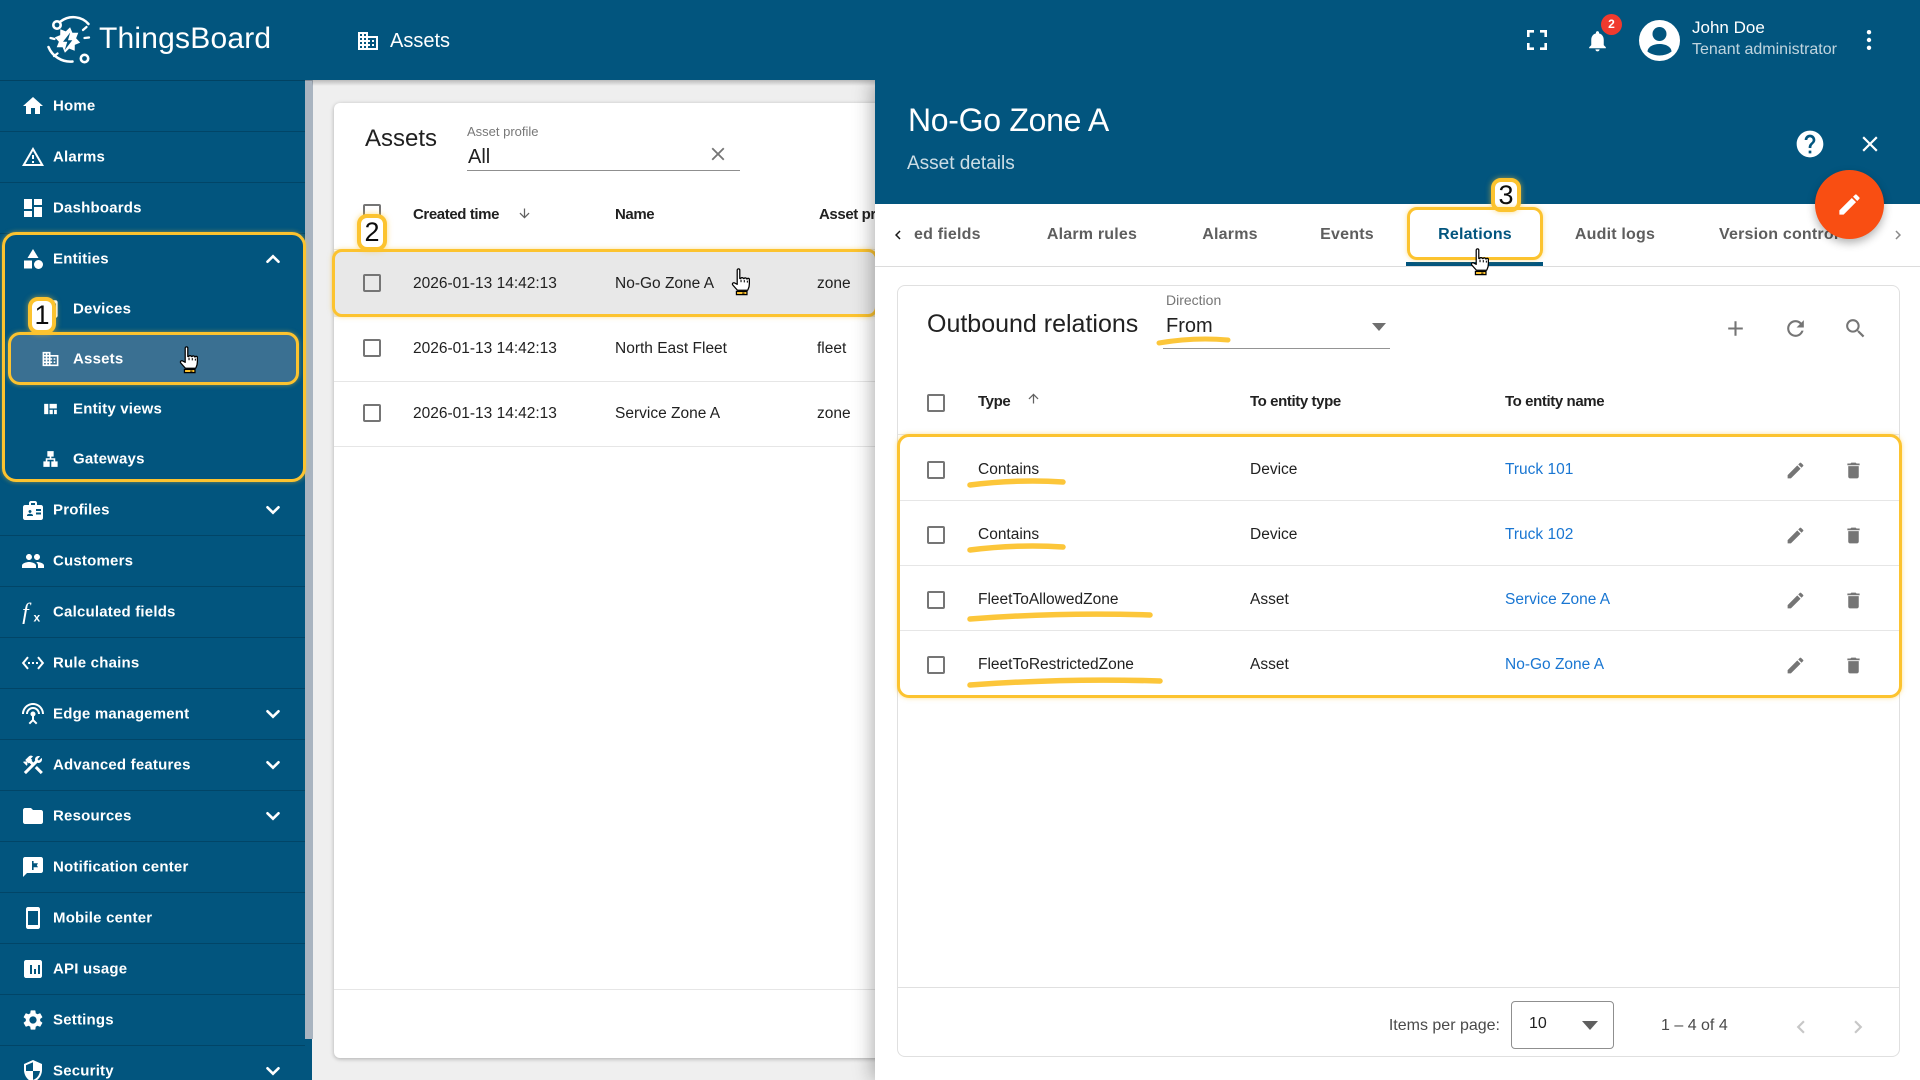  Describe the element at coordinates (37, 617) in the screenshot. I see `svg-text: x` at that location.